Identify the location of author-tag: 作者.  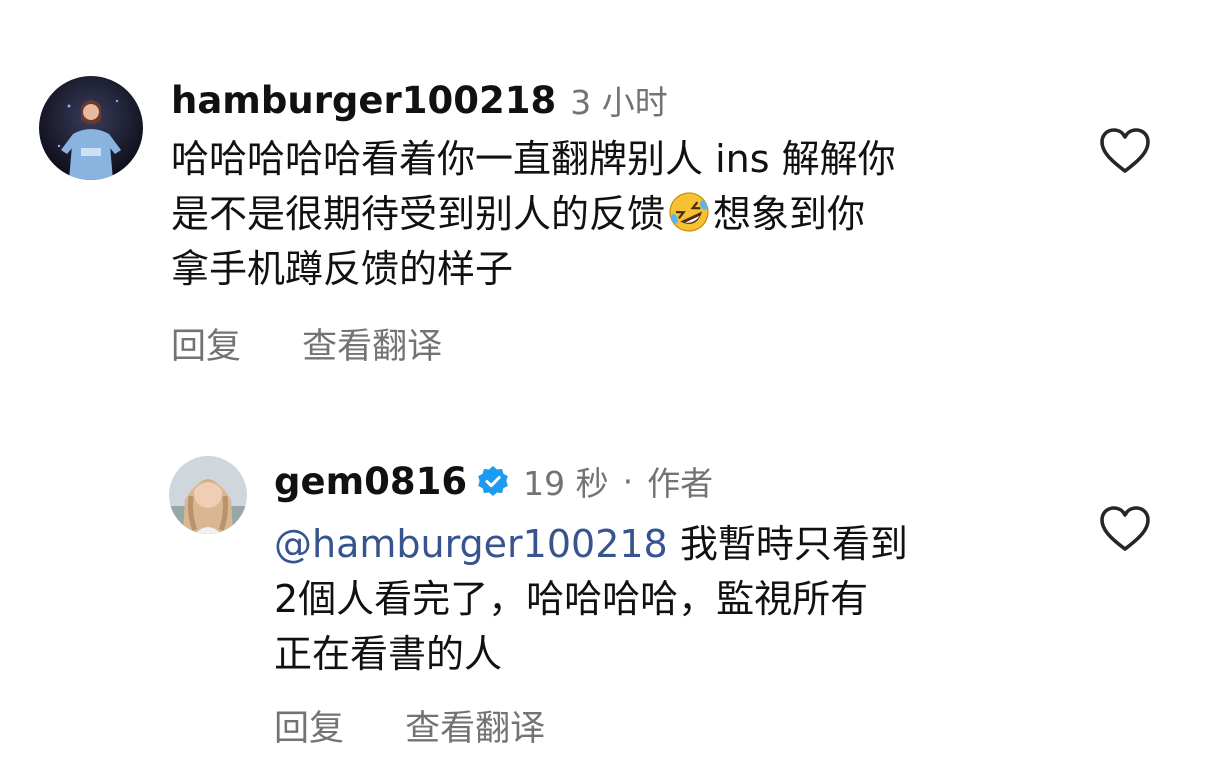
(680, 483).